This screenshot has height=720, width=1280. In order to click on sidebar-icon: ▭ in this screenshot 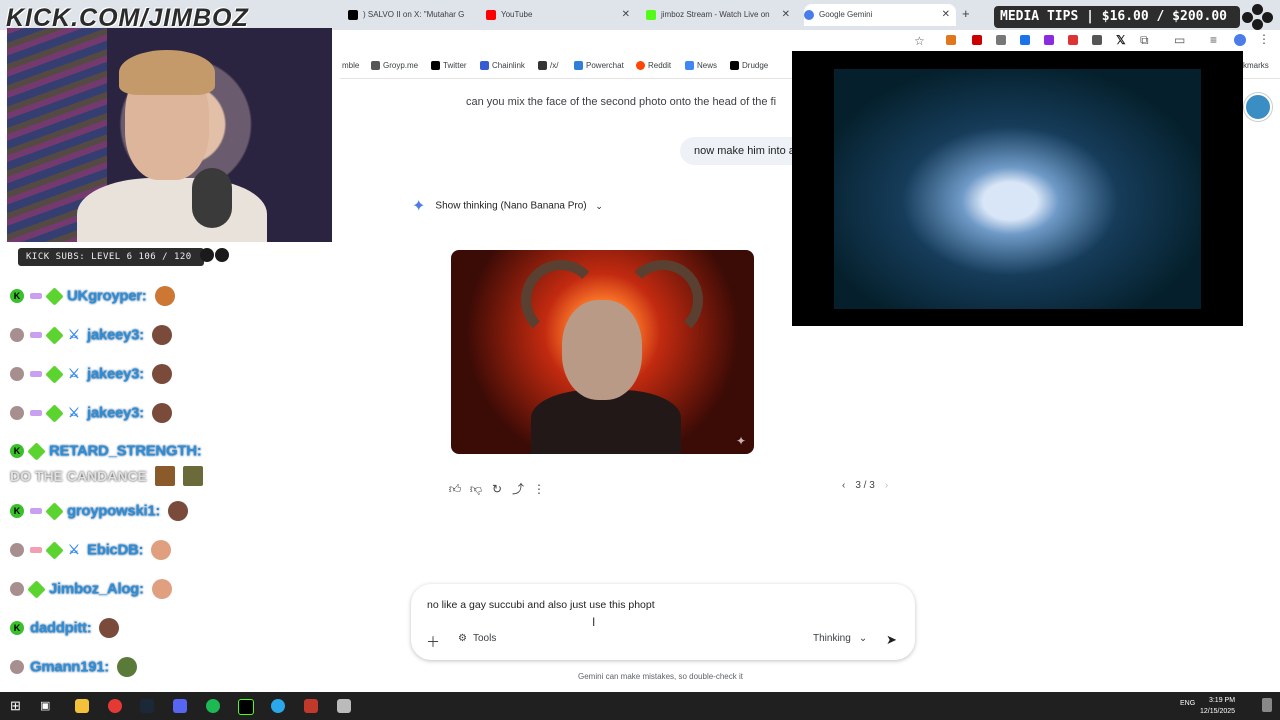, I will do `click(1179, 40)`.